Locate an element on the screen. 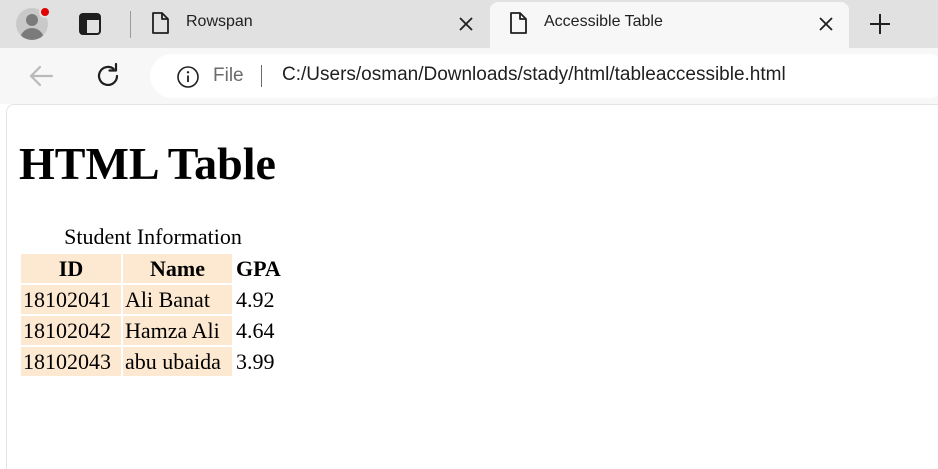 Image resolution: width=938 pixels, height=469 pixels. tab-separator is located at coordinates (130, 24).